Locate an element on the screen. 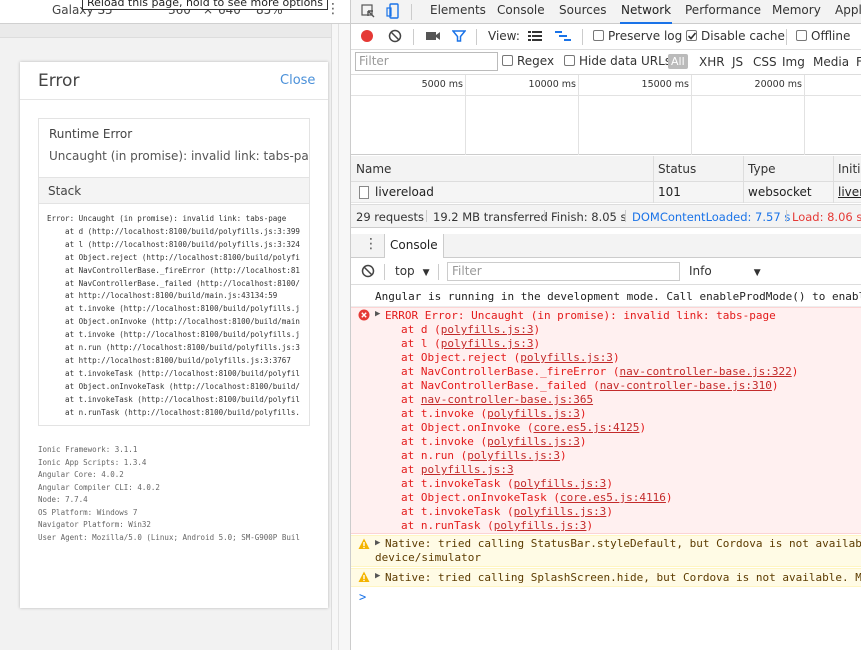 This screenshot has width=861, height=650. source-link: core.es5.js:4116 is located at coordinates (613, 497).